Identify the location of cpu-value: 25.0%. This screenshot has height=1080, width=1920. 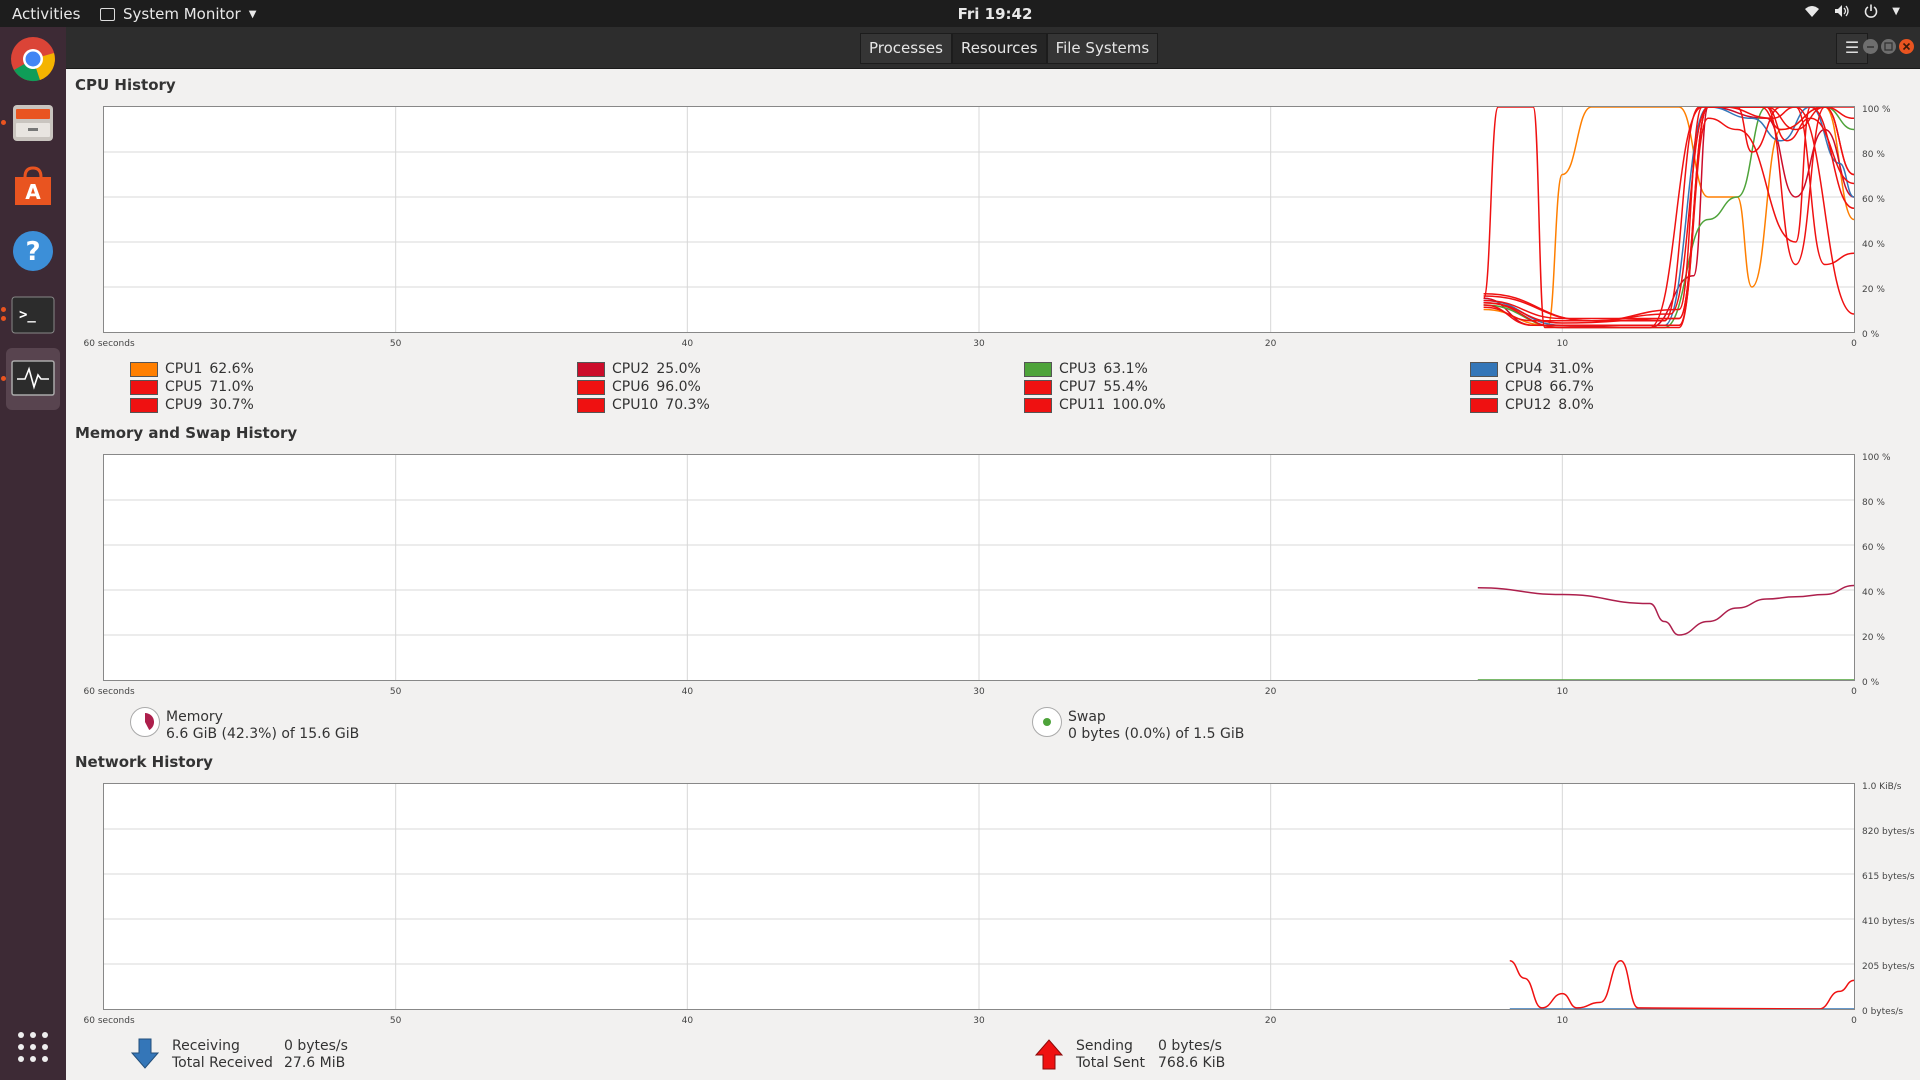
(678, 369).